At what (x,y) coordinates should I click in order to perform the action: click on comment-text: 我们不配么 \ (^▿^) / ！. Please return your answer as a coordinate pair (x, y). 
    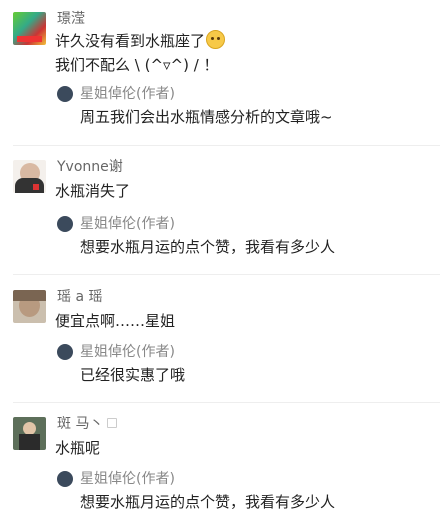
    Looking at the image, I should click on (137, 65).